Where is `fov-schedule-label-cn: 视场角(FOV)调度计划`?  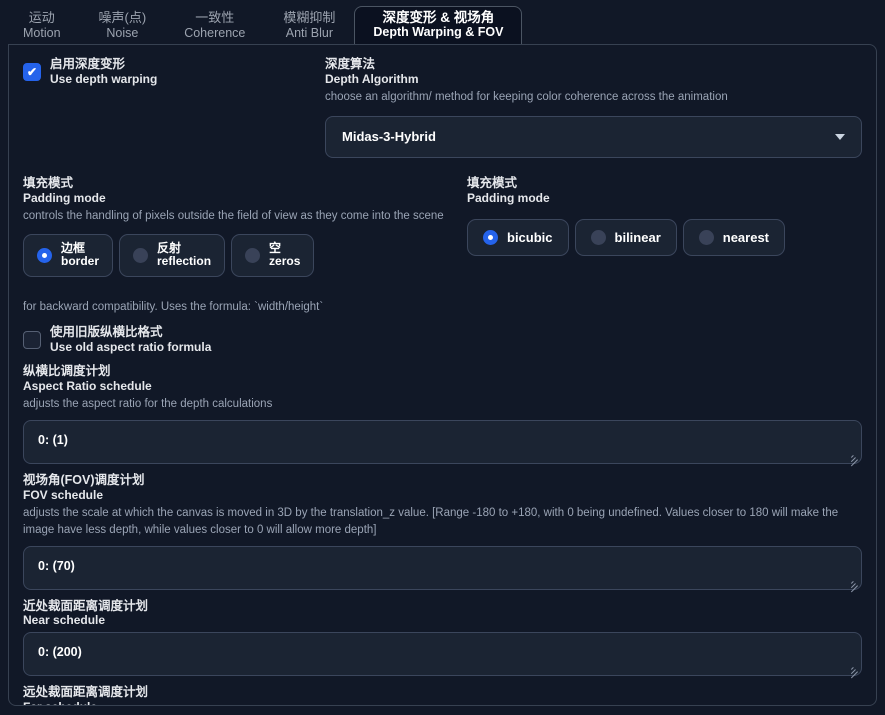
fov-schedule-label-cn: 视场角(FOV)调度计划 is located at coordinates (84, 480).